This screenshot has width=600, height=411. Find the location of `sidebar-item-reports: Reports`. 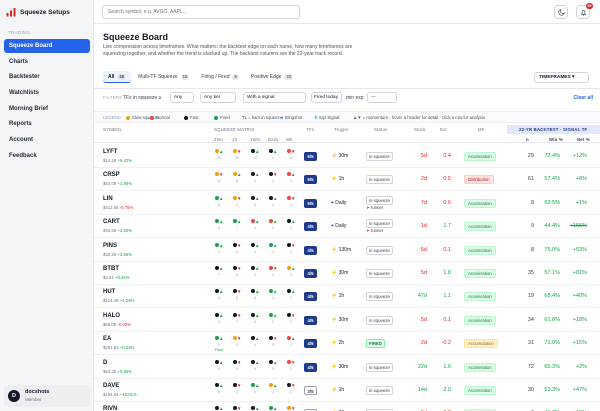

sidebar-item-reports: Reports is located at coordinates (47, 124).